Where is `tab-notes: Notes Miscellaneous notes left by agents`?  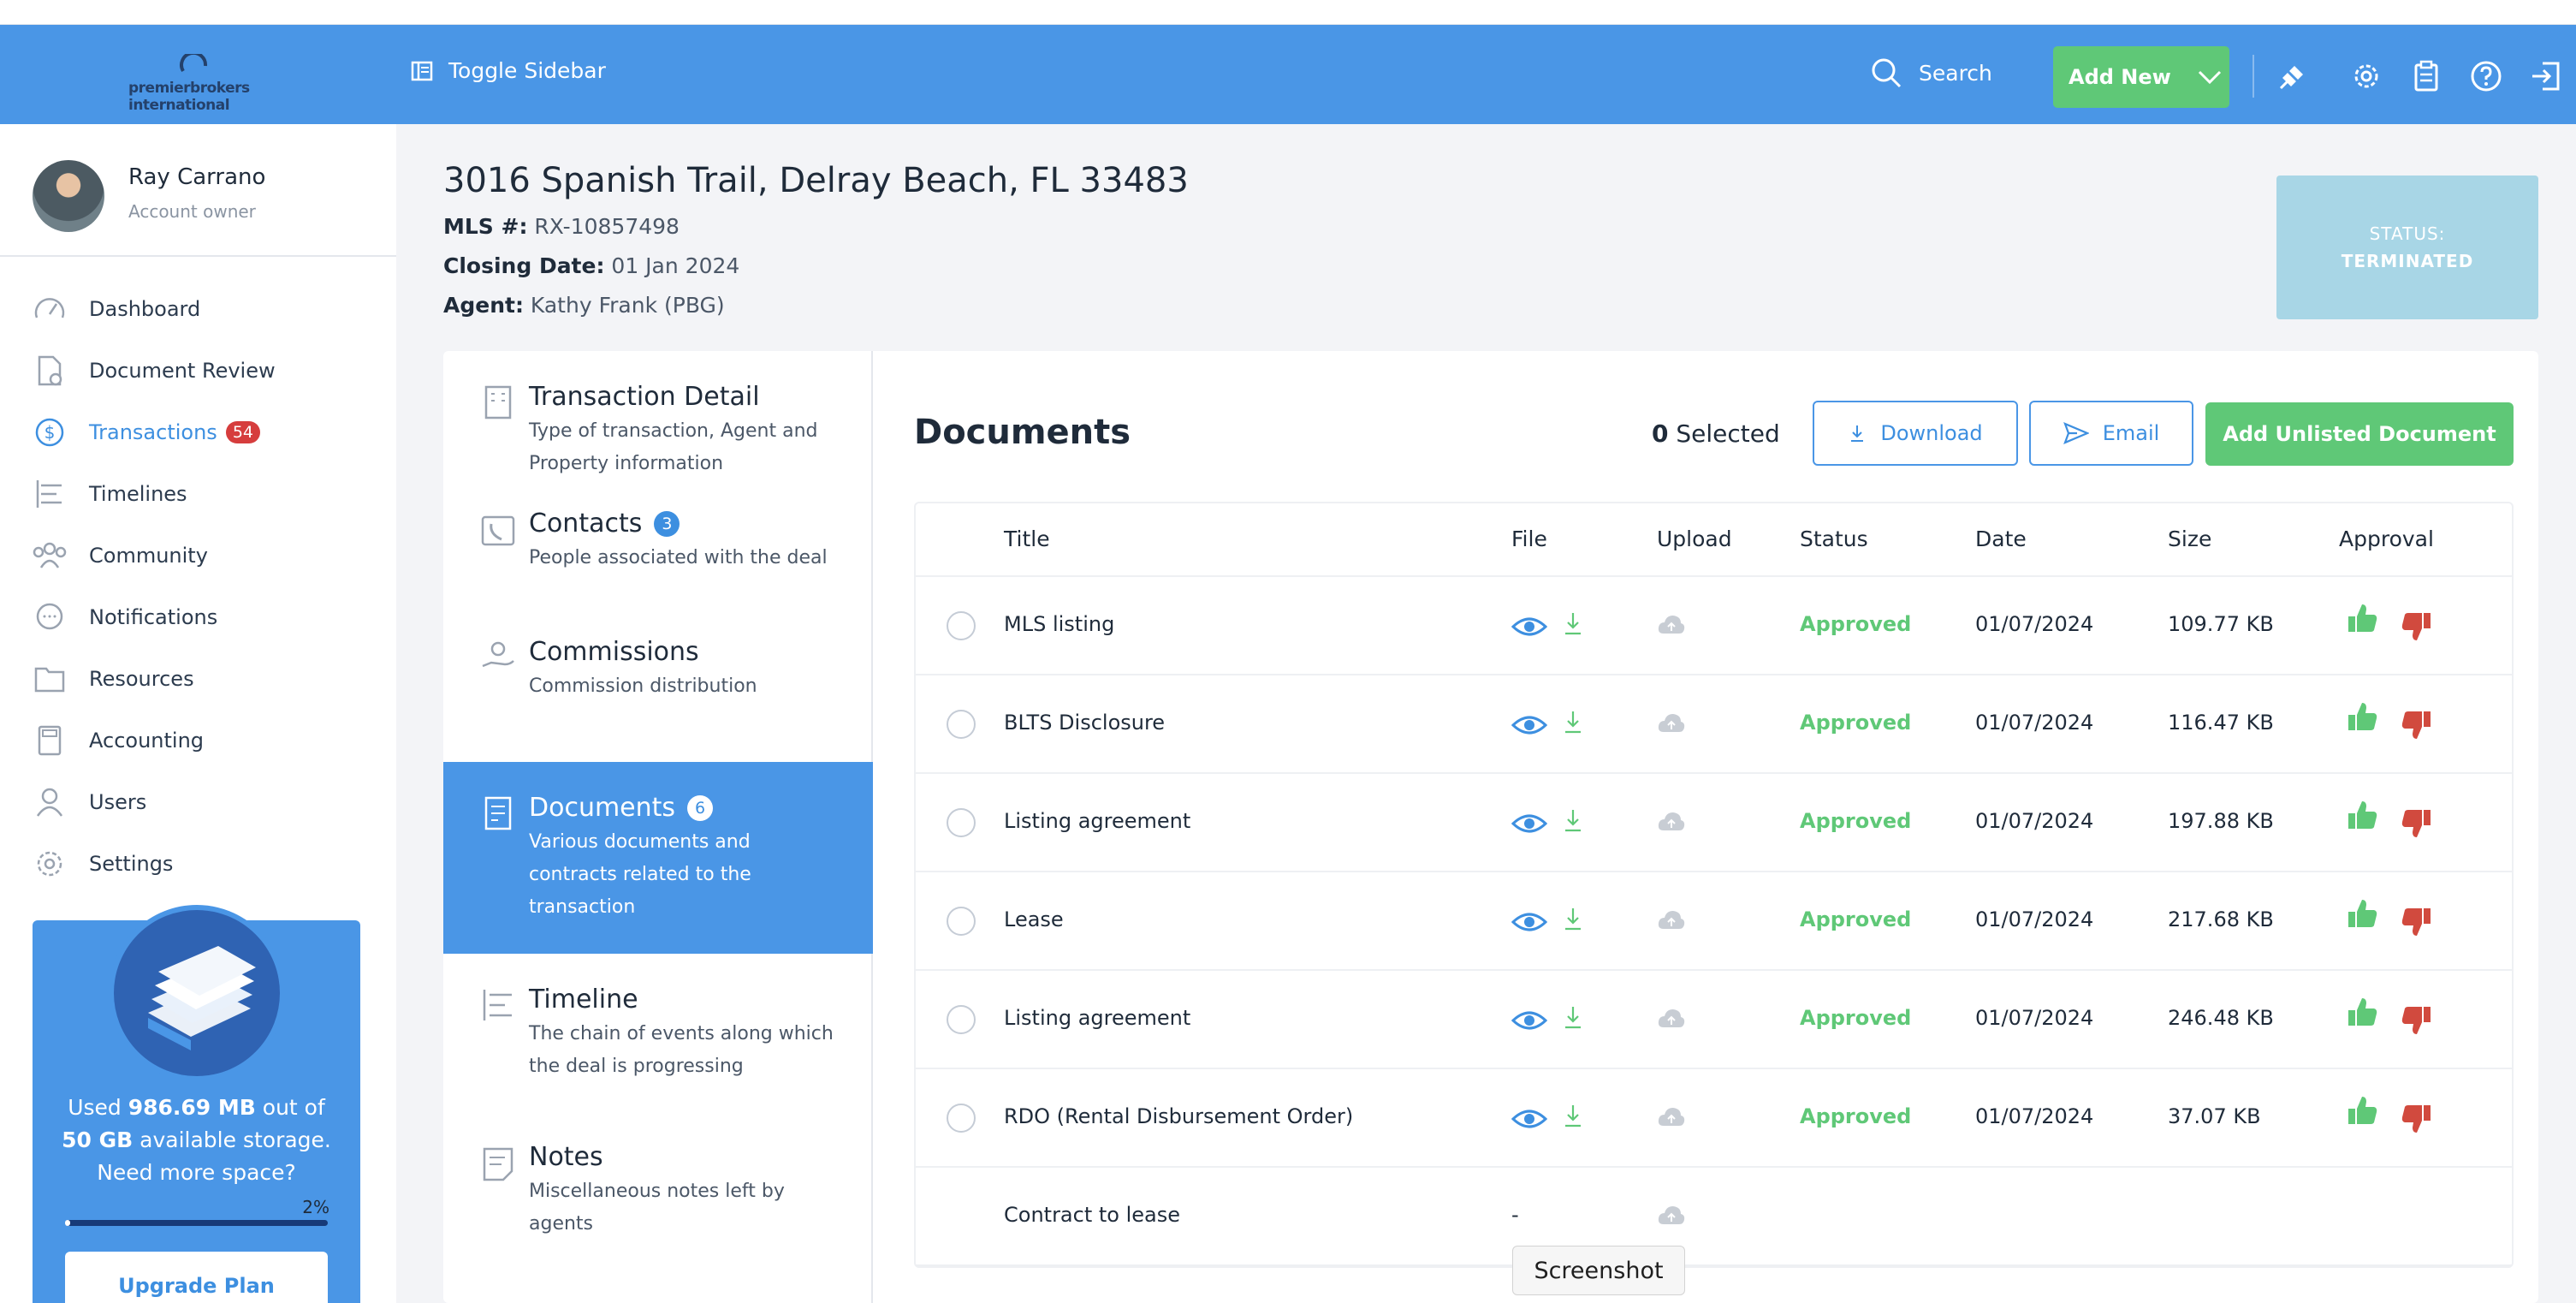
tab-notes: Notes Miscellaneous notes left by agents is located at coordinates (658, 1191).